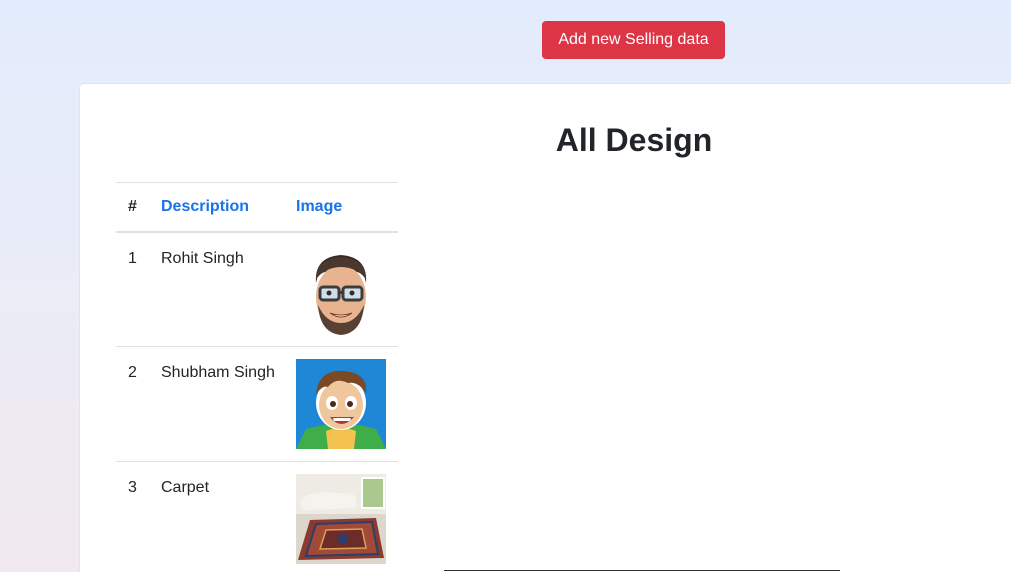 This screenshot has width=1011, height=572. What do you see at coordinates (257, 517) in the screenshot?
I see `table-row: 3 Carpet` at bounding box center [257, 517].